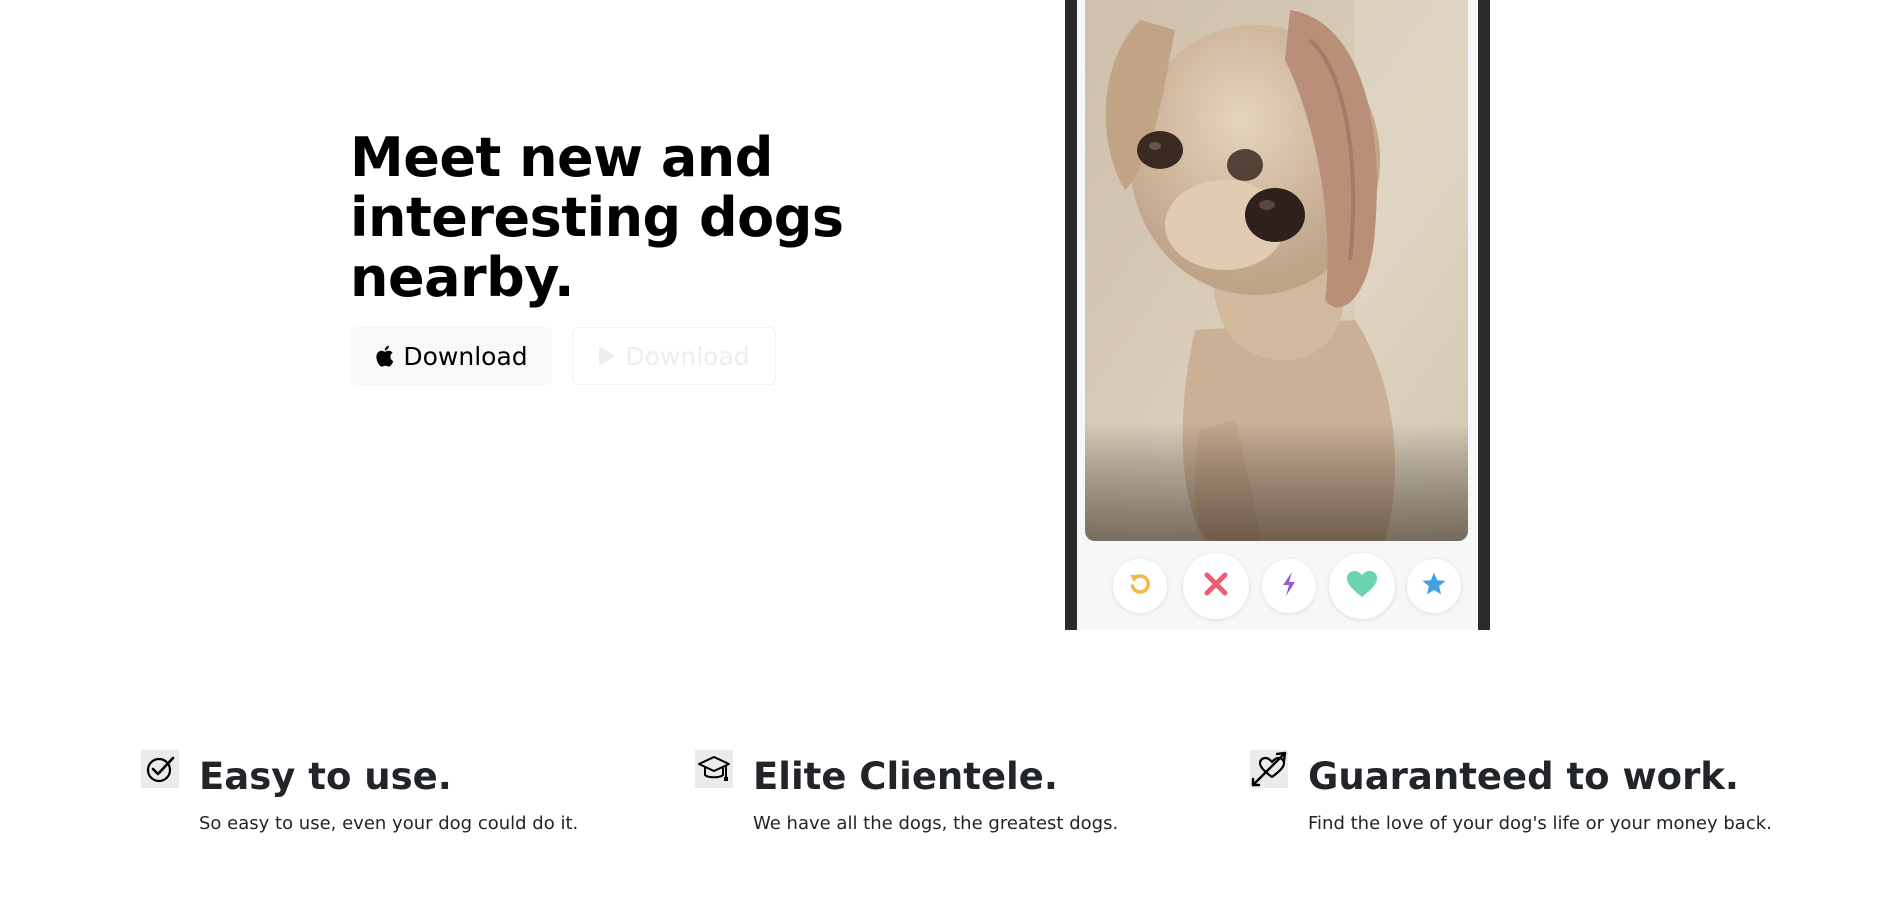 The image size is (1901, 898). What do you see at coordinates (597, 217) in the screenshot?
I see `hero-title: Meet new and interesting dogs nearby.` at bounding box center [597, 217].